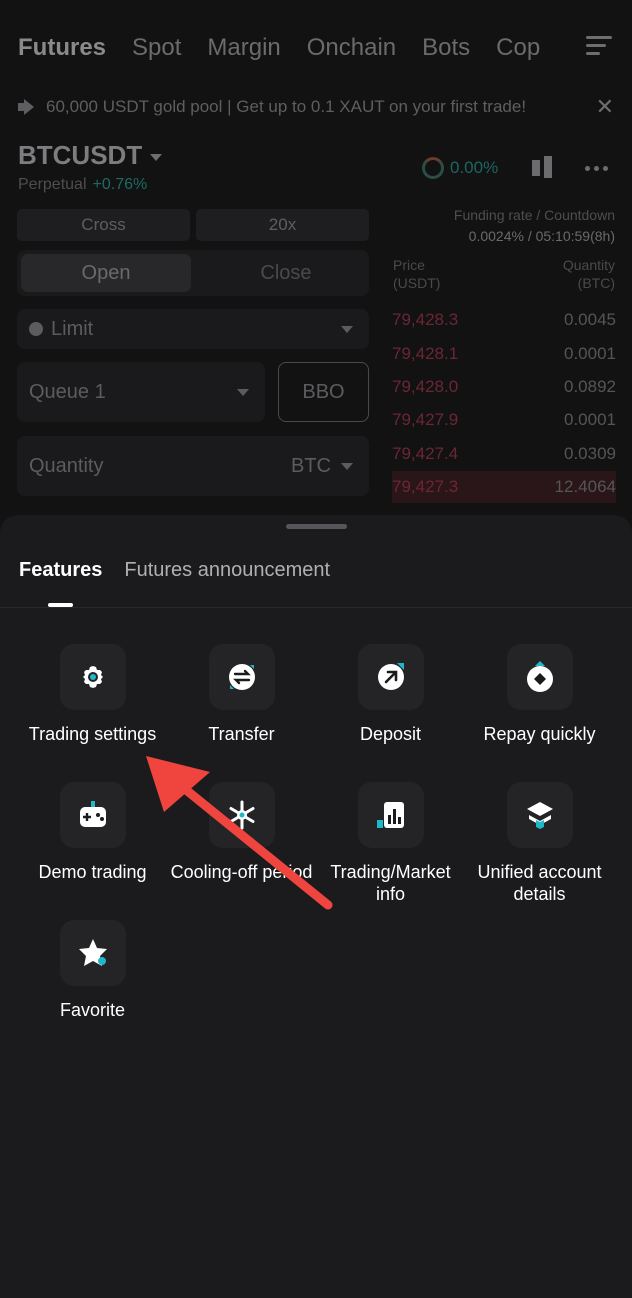 The image size is (632, 1298). Describe the element at coordinates (425, 419) in the screenshot. I see `orderbook-price: 79,427.9` at that location.